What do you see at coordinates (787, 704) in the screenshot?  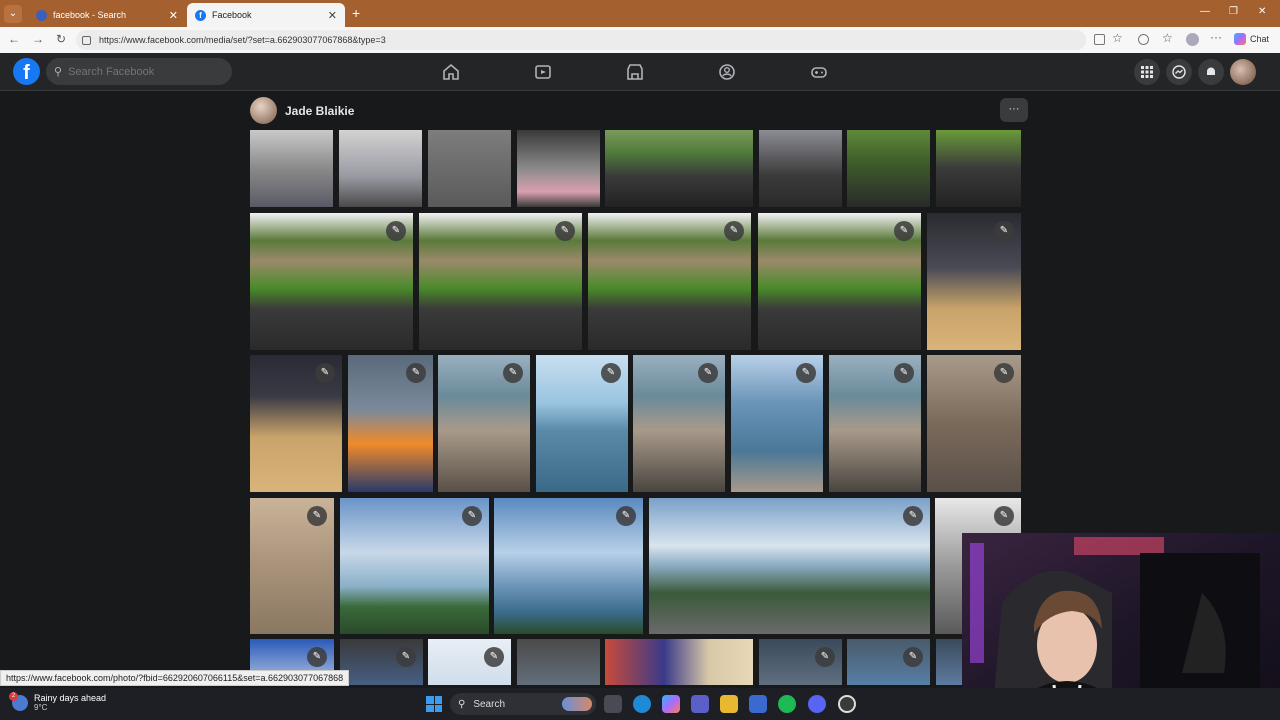 I see `spotify-icon` at bounding box center [787, 704].